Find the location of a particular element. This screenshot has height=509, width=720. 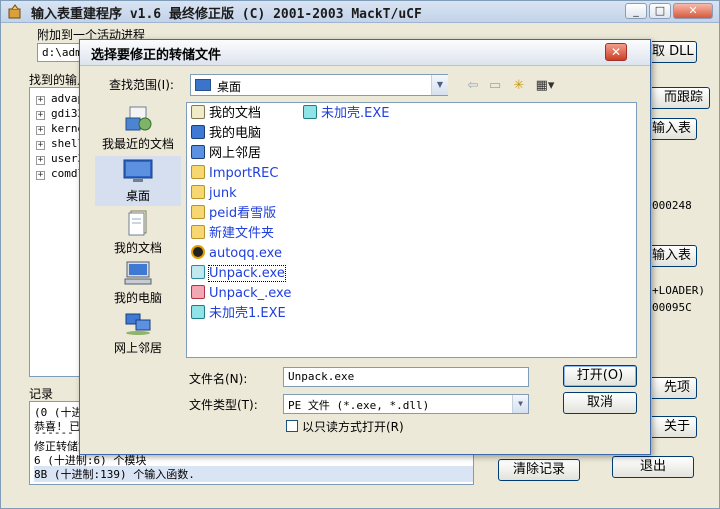

dialog-close-button: ✕ is located at coordinates (616, 52).